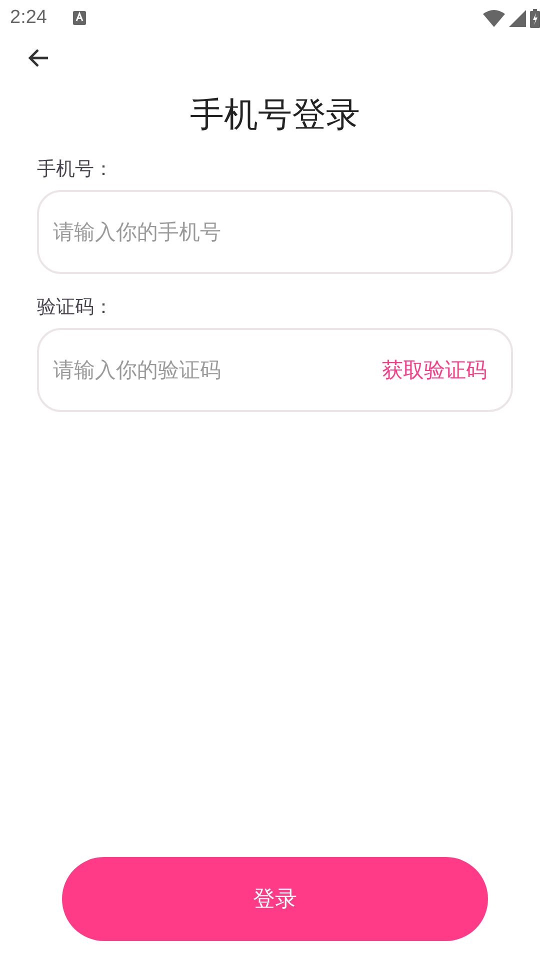 Image resolution: width=550 pixels, height=979 pixels. I want to click on input-field: 请输入你的手机号, so click(275, 232).